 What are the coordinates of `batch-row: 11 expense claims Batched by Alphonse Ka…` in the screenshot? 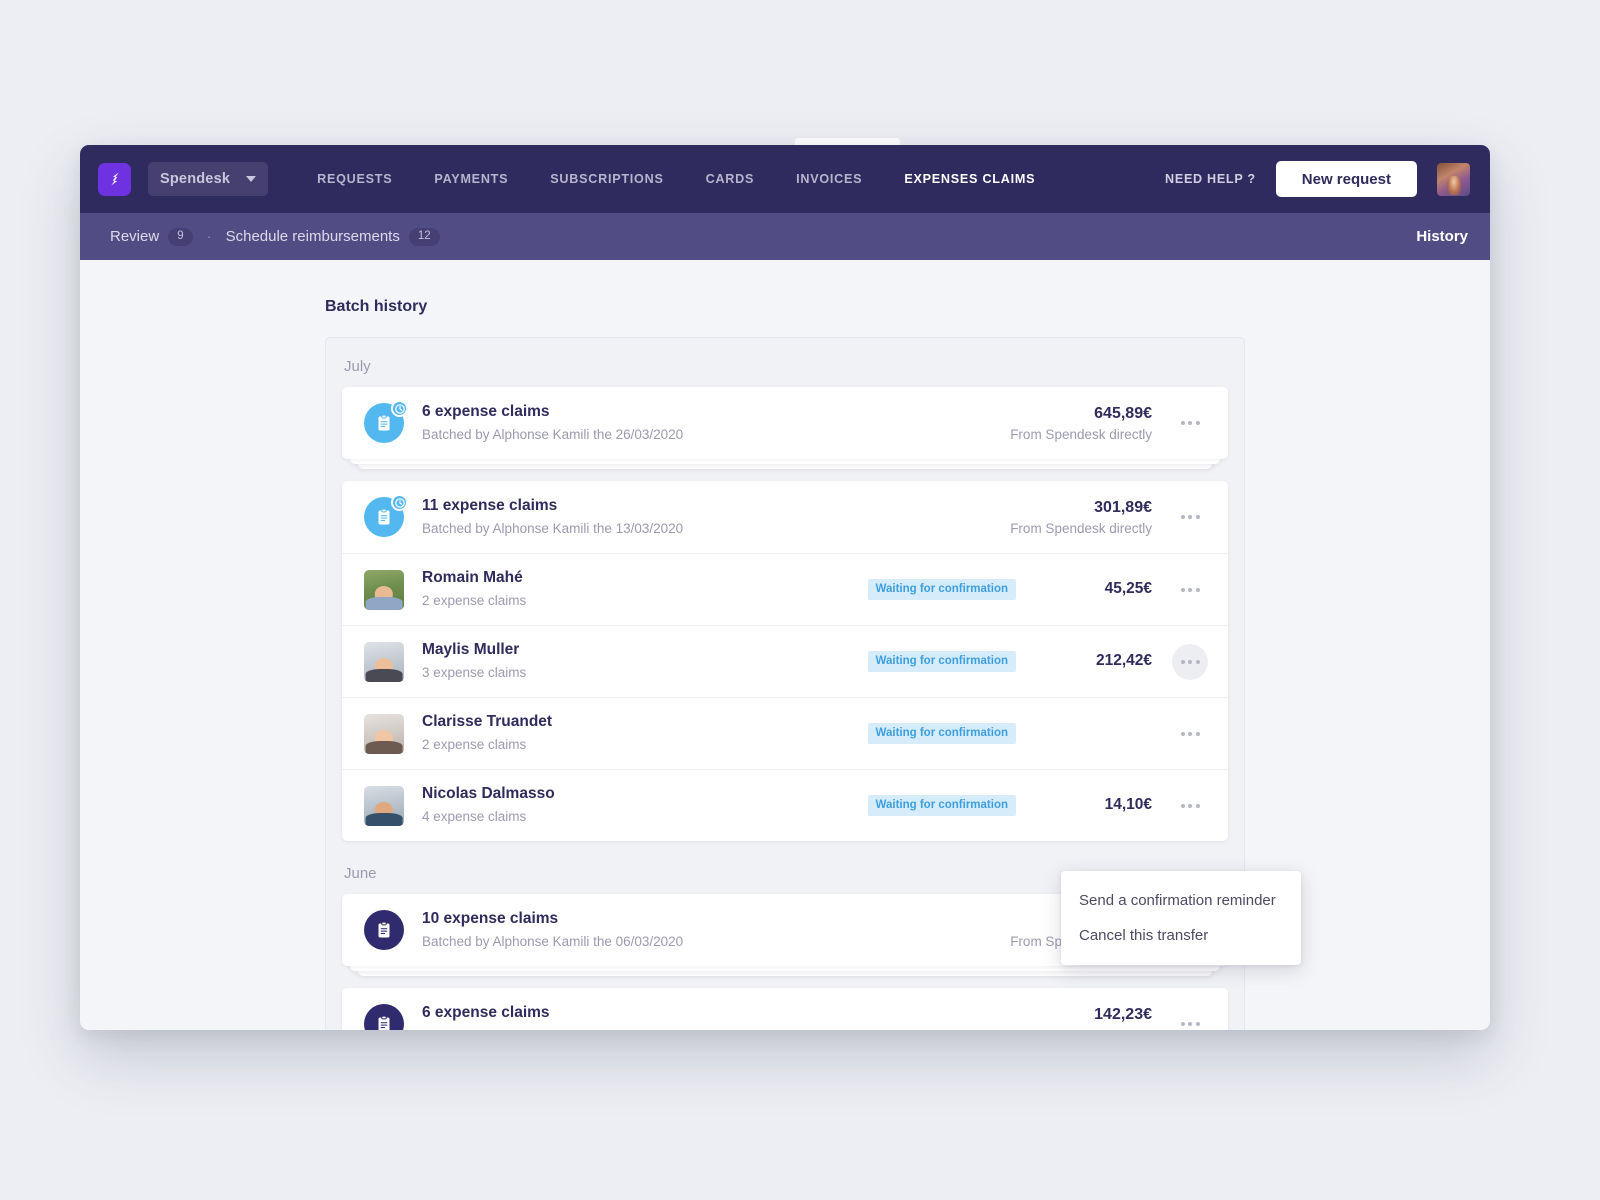 It's located at (785, 517).